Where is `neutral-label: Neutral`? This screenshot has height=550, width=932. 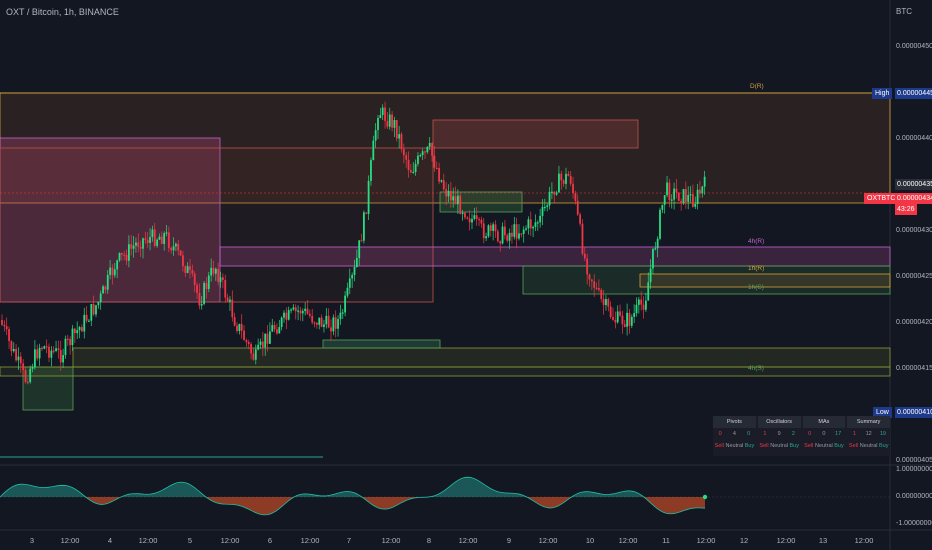
neutral-label: Neutral is located at coordinates (868, 446).